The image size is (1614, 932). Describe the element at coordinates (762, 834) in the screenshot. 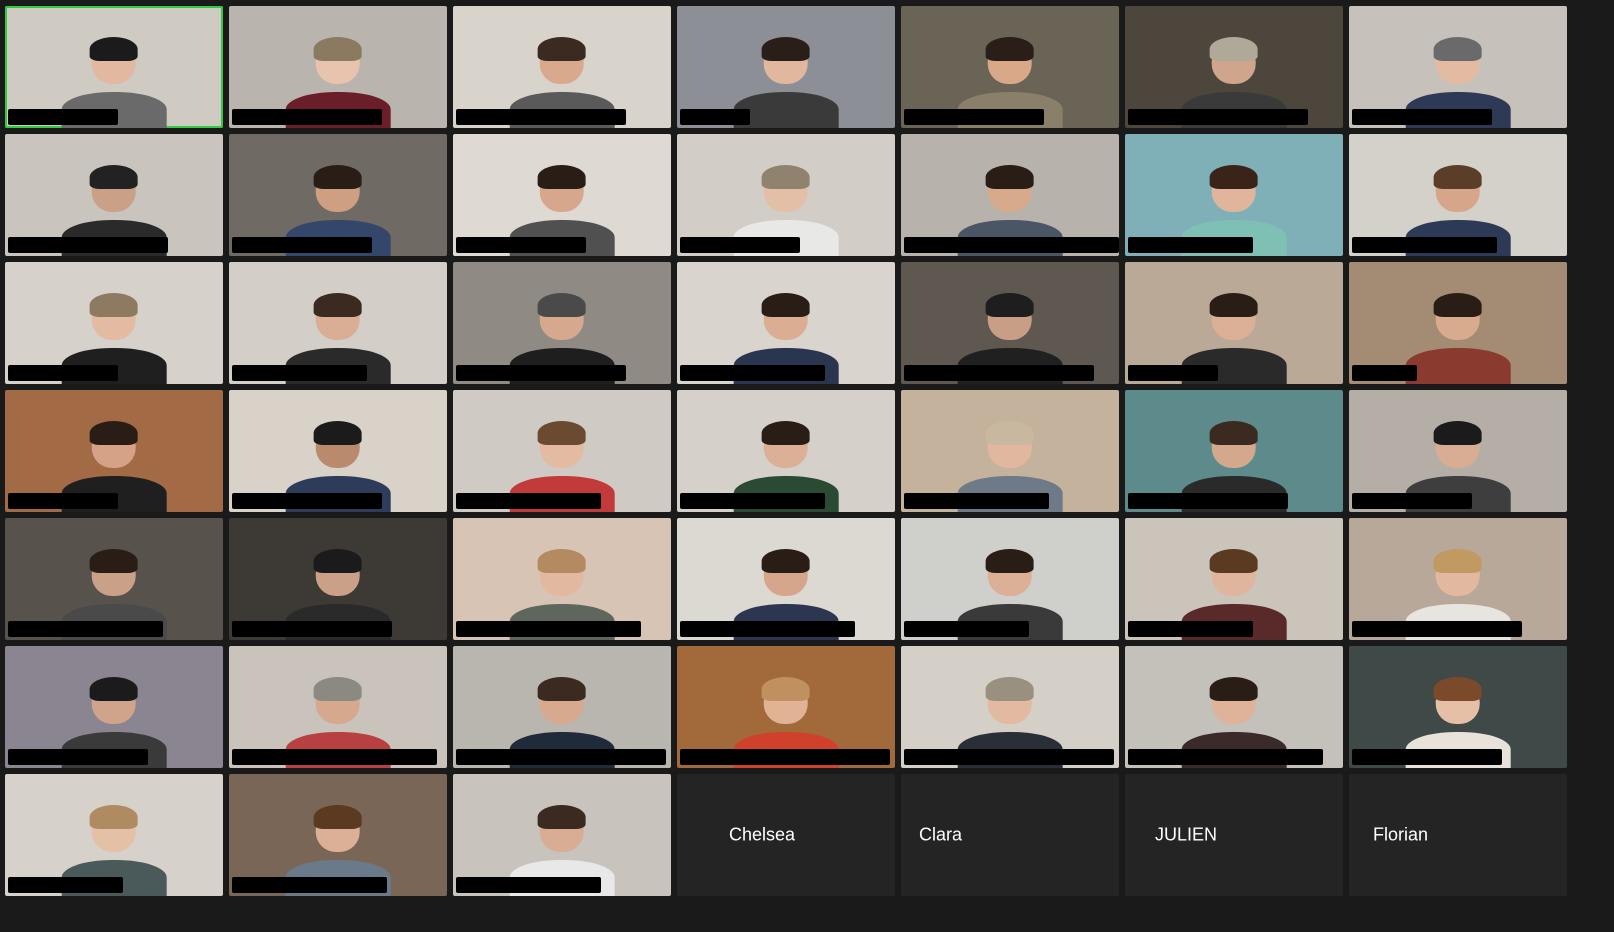

I see `participant-name: Chelsea` at that location.